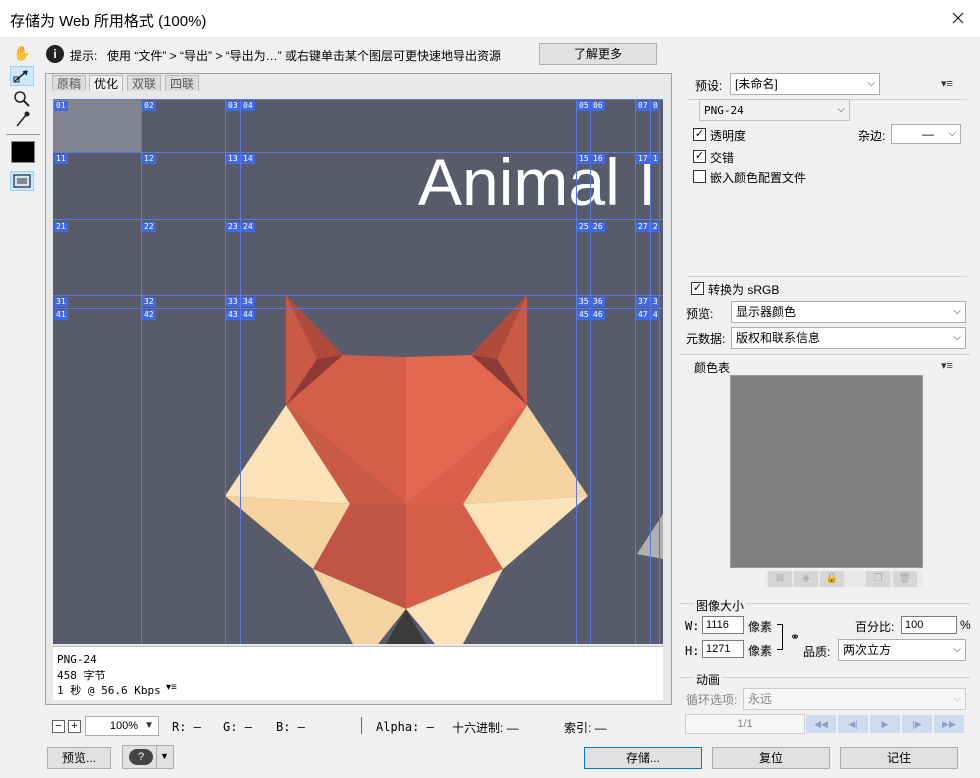 This screenshot has width=980, height=778. Describe the element at coordinates (233, 302) in the screenshot. I see `slice-label: 33` at that location.